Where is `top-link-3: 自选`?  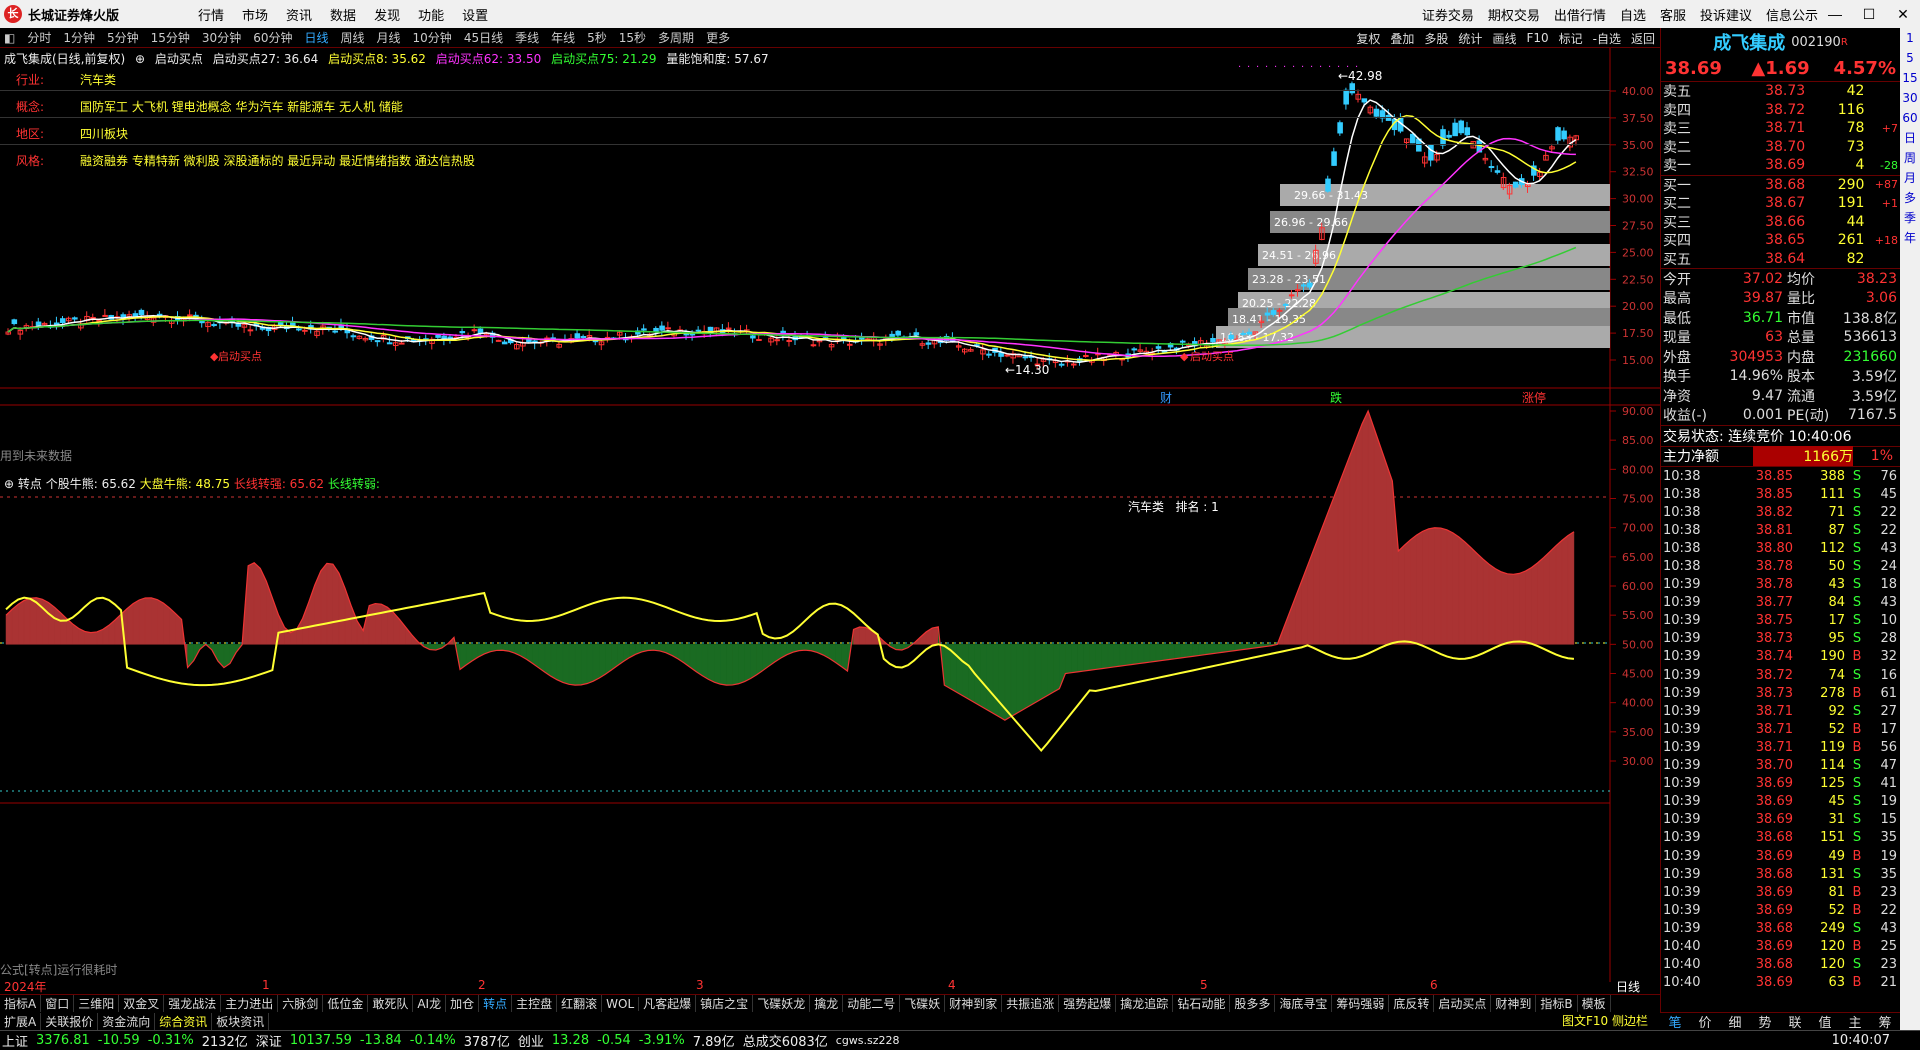 top-link-3: 自选 is located at coordinates (1633, 14).